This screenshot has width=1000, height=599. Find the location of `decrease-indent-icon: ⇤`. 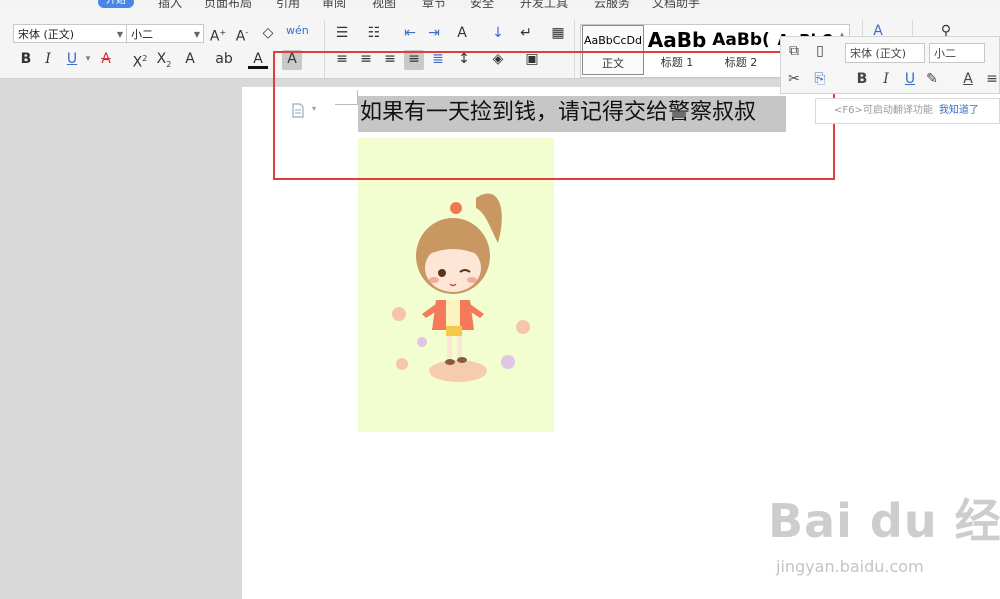

decrease-indent-icon: ⇤ is located at coordinates (410, 34).